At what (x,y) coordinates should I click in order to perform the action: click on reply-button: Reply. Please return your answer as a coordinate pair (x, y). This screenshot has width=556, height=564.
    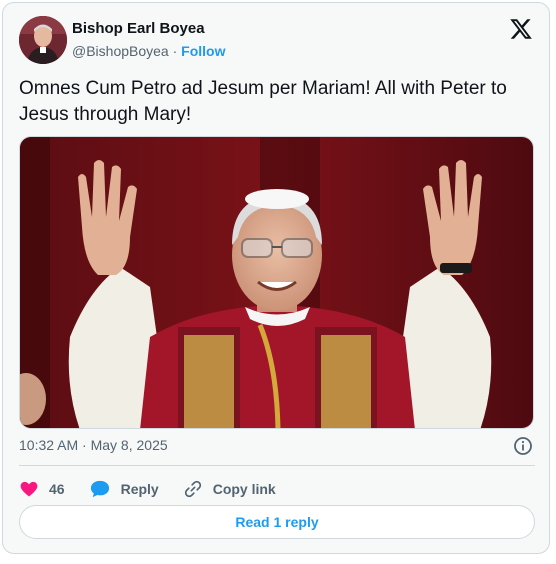
    Looking at the image, I should click on (124, 489).